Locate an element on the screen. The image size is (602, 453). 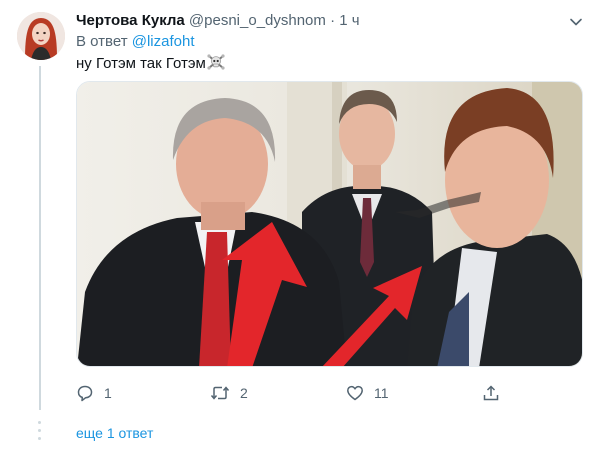
author-avatar-image is located at coordinates (41, 36).